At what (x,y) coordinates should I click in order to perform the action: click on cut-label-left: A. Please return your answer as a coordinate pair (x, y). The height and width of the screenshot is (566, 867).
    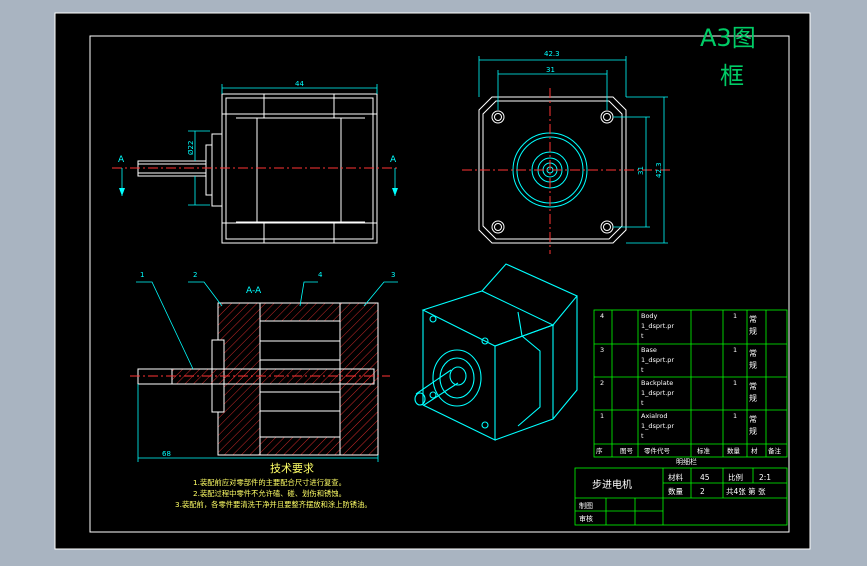
    Looking at the image, I should click on (121, 160).